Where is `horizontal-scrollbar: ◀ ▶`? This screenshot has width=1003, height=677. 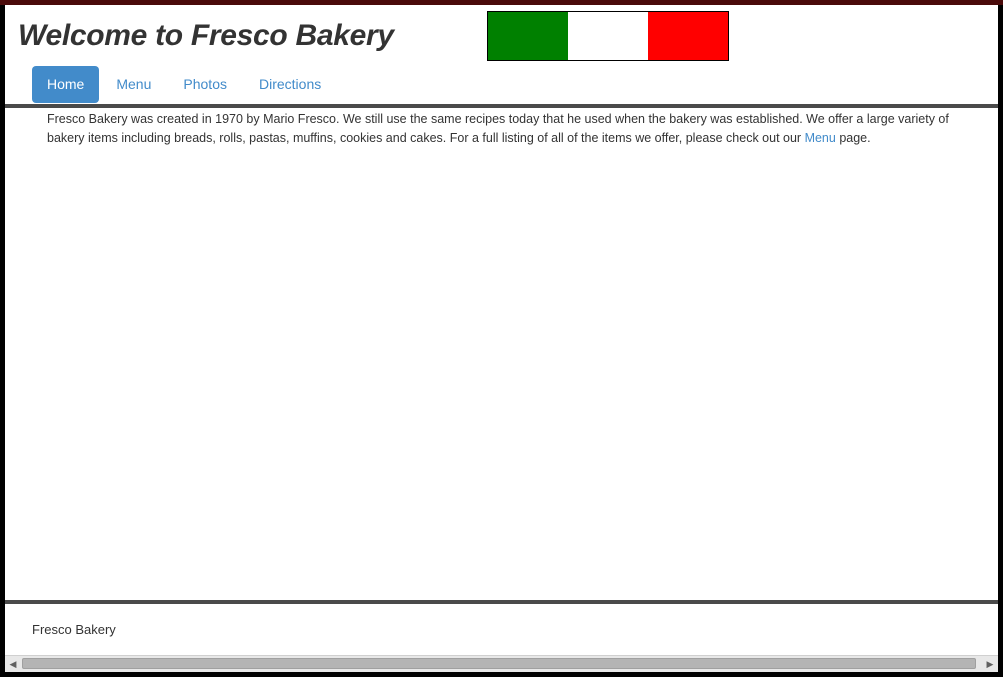 horizontal-scrollbar: ◀ ▶ is located at coordinates (501, 663).